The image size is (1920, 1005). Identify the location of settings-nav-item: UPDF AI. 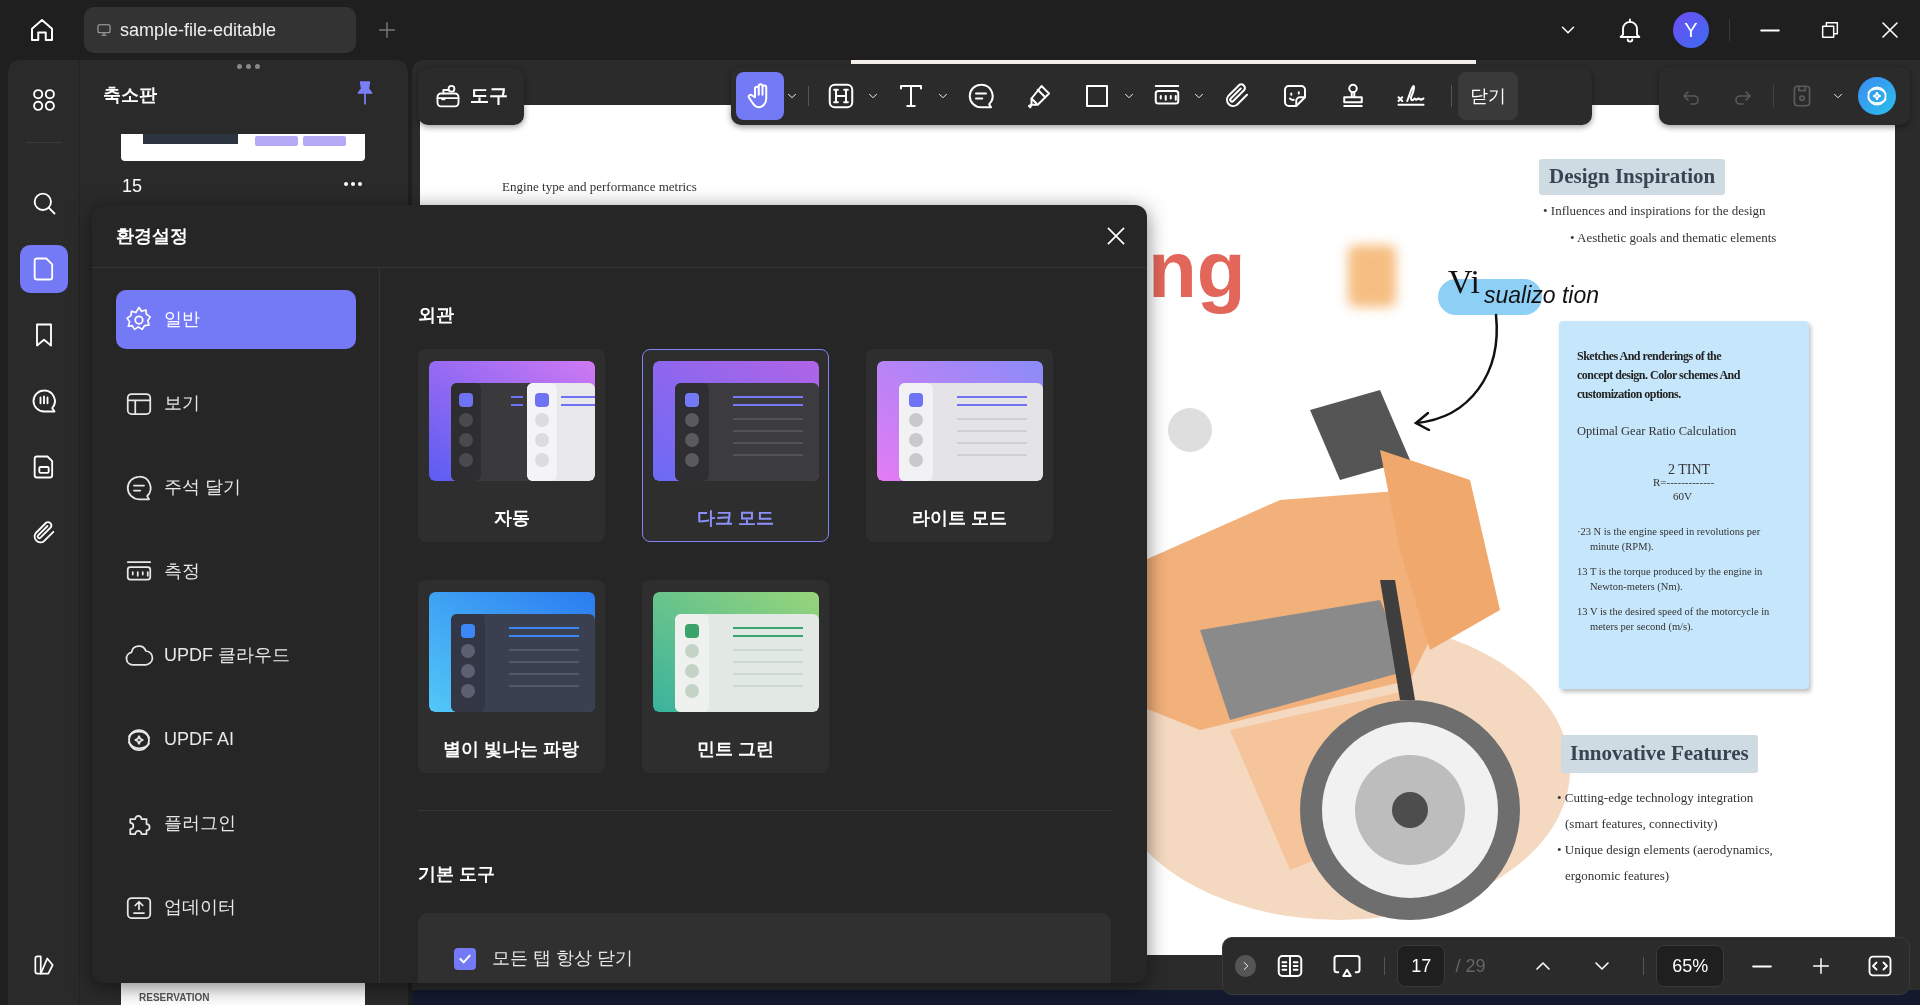
(236, 739).